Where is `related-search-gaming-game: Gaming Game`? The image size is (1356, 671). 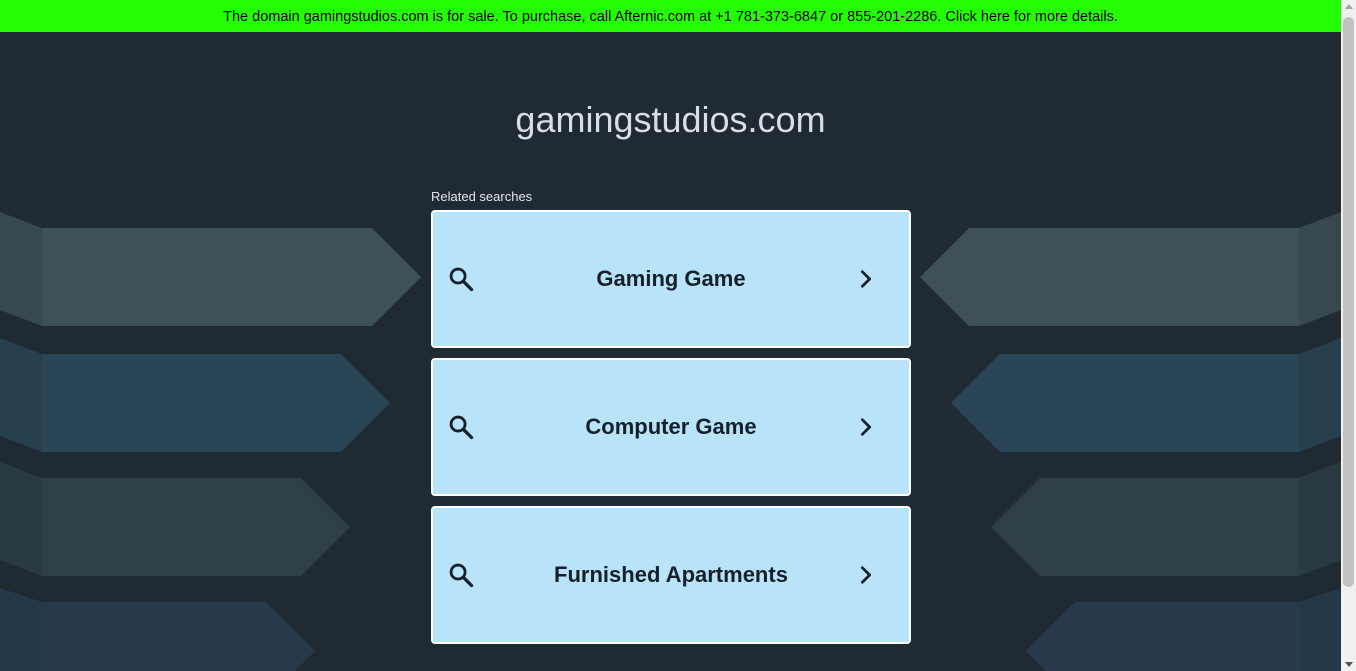 related-search-gaming-game: Gaming Game is located at coordinates (671, 279).